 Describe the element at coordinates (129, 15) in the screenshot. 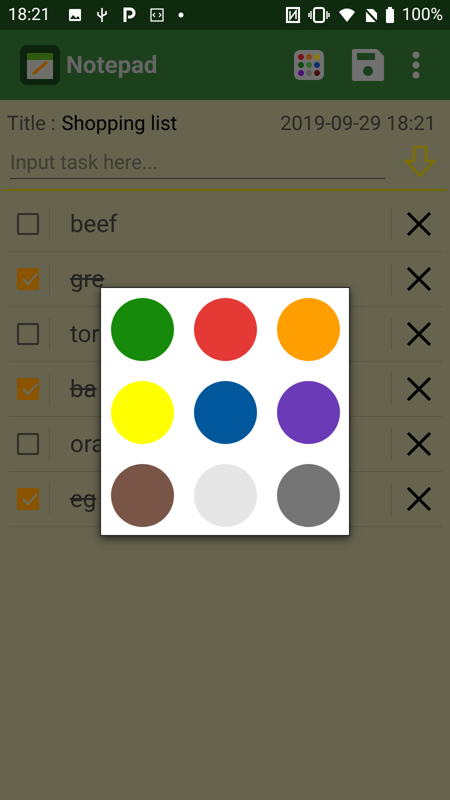

I see `parking-icon` at that location.